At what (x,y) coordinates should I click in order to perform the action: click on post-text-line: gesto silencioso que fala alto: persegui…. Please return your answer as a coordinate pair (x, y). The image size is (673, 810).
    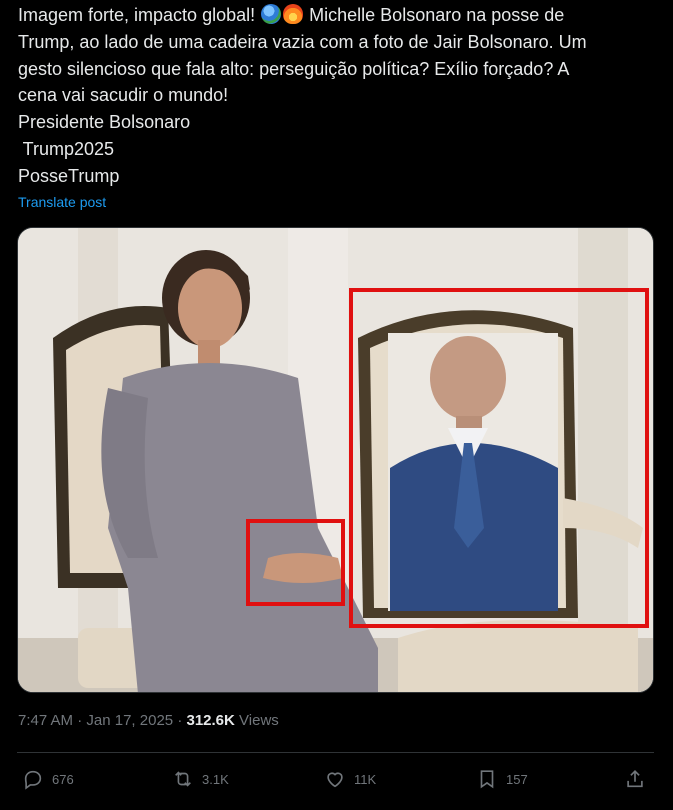
    Looking at the image, I should click on (294, 68).